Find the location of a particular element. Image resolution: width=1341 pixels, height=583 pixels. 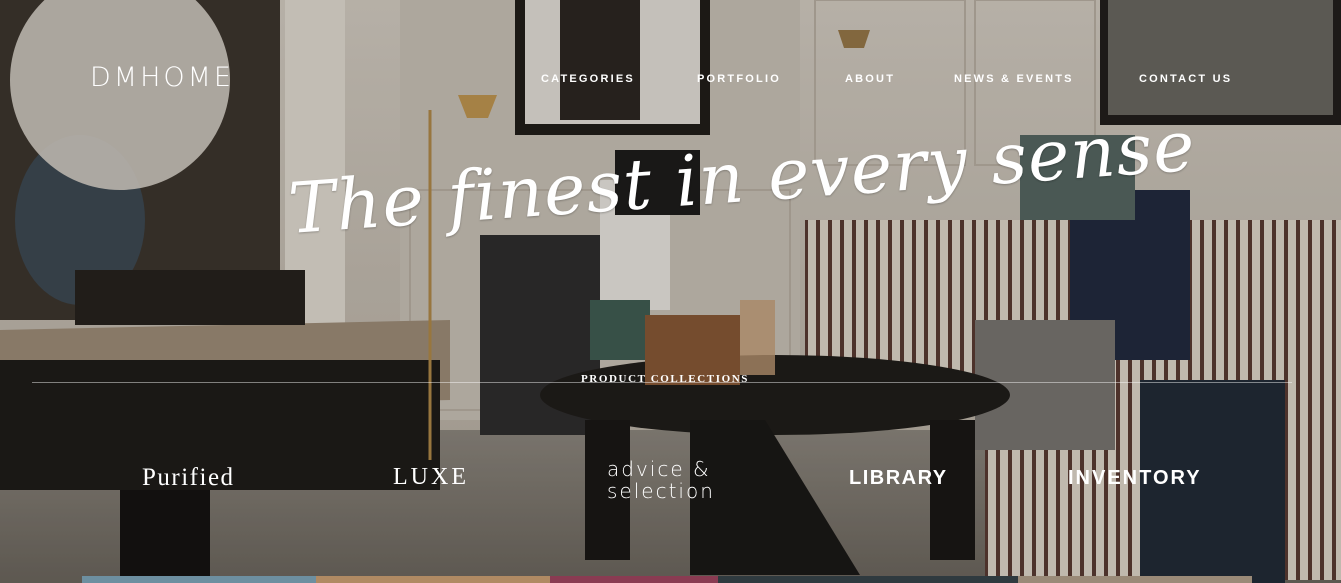

nav-categories: CATEGORIES is located at coordinates (588, 79).